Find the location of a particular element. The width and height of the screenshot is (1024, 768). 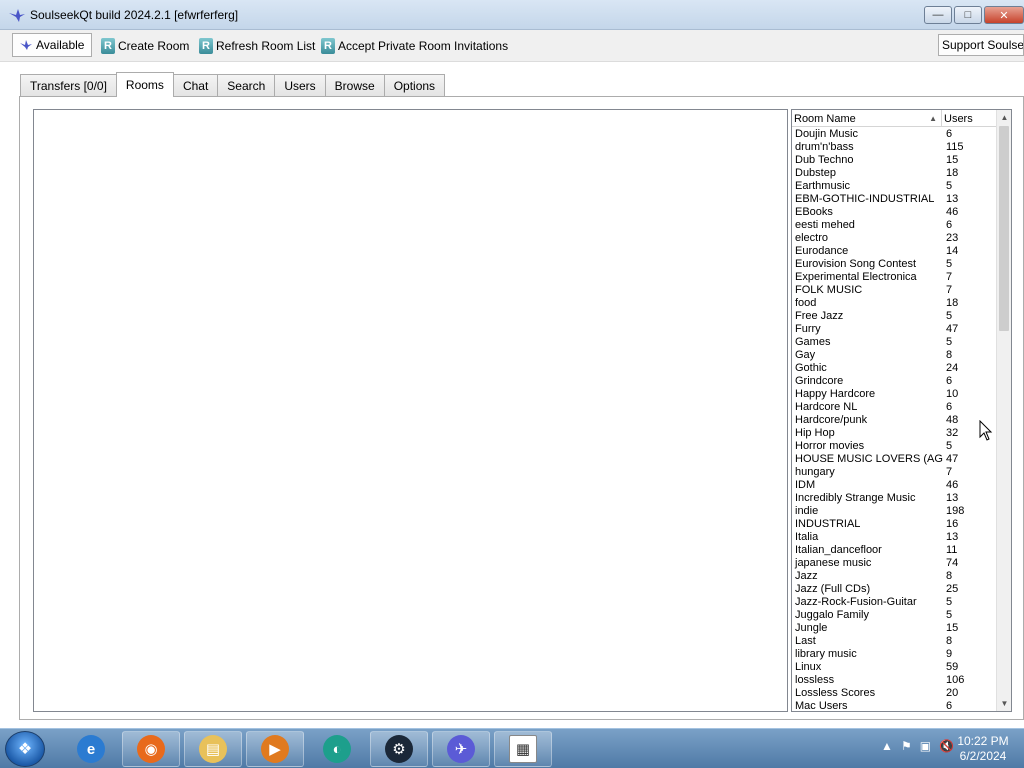

table-row: drum'n'bass 115 is located at coordinates (894, 147).